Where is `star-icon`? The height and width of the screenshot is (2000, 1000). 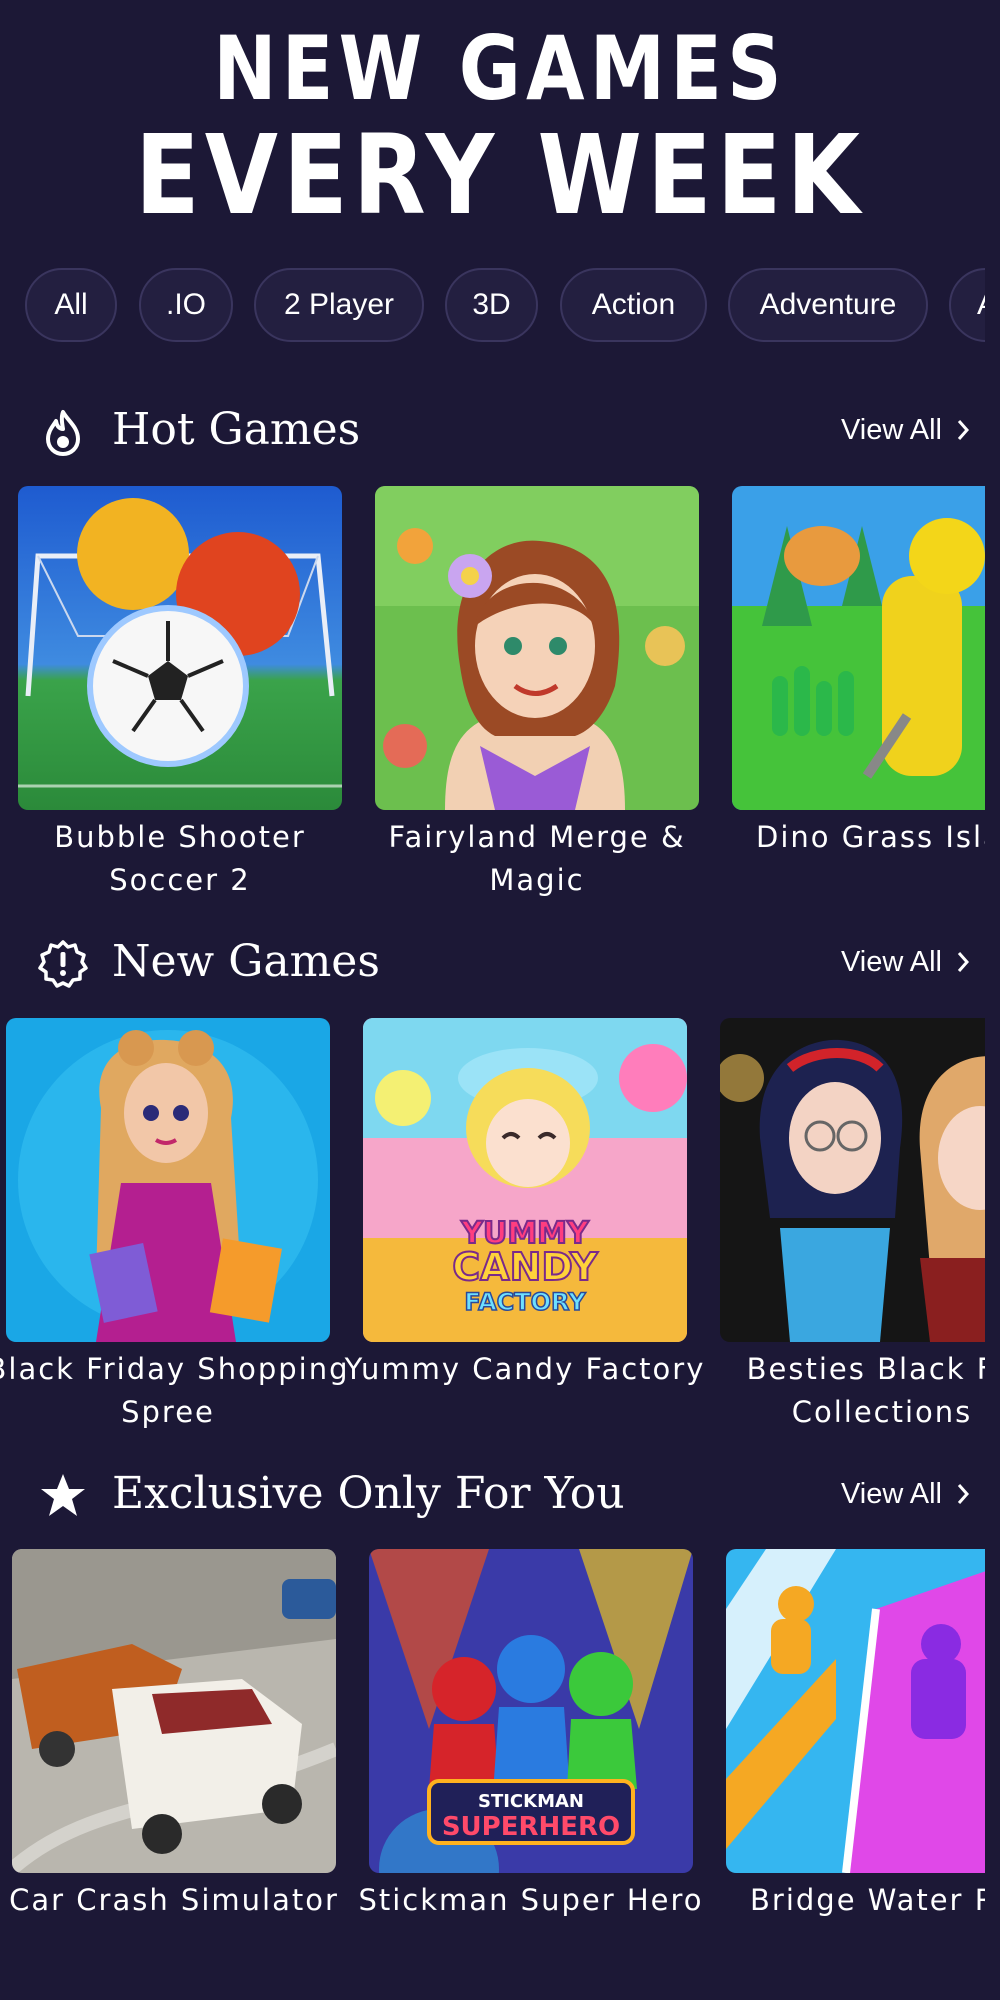 star-icon is located at coordinates (63, 1495).